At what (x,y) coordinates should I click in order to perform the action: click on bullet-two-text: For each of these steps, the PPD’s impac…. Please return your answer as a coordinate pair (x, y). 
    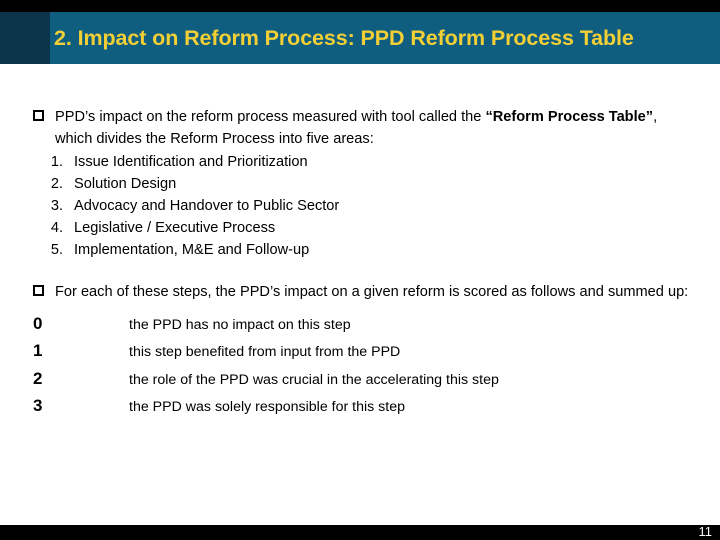
    Looking at the image, I should click on (372, 292).